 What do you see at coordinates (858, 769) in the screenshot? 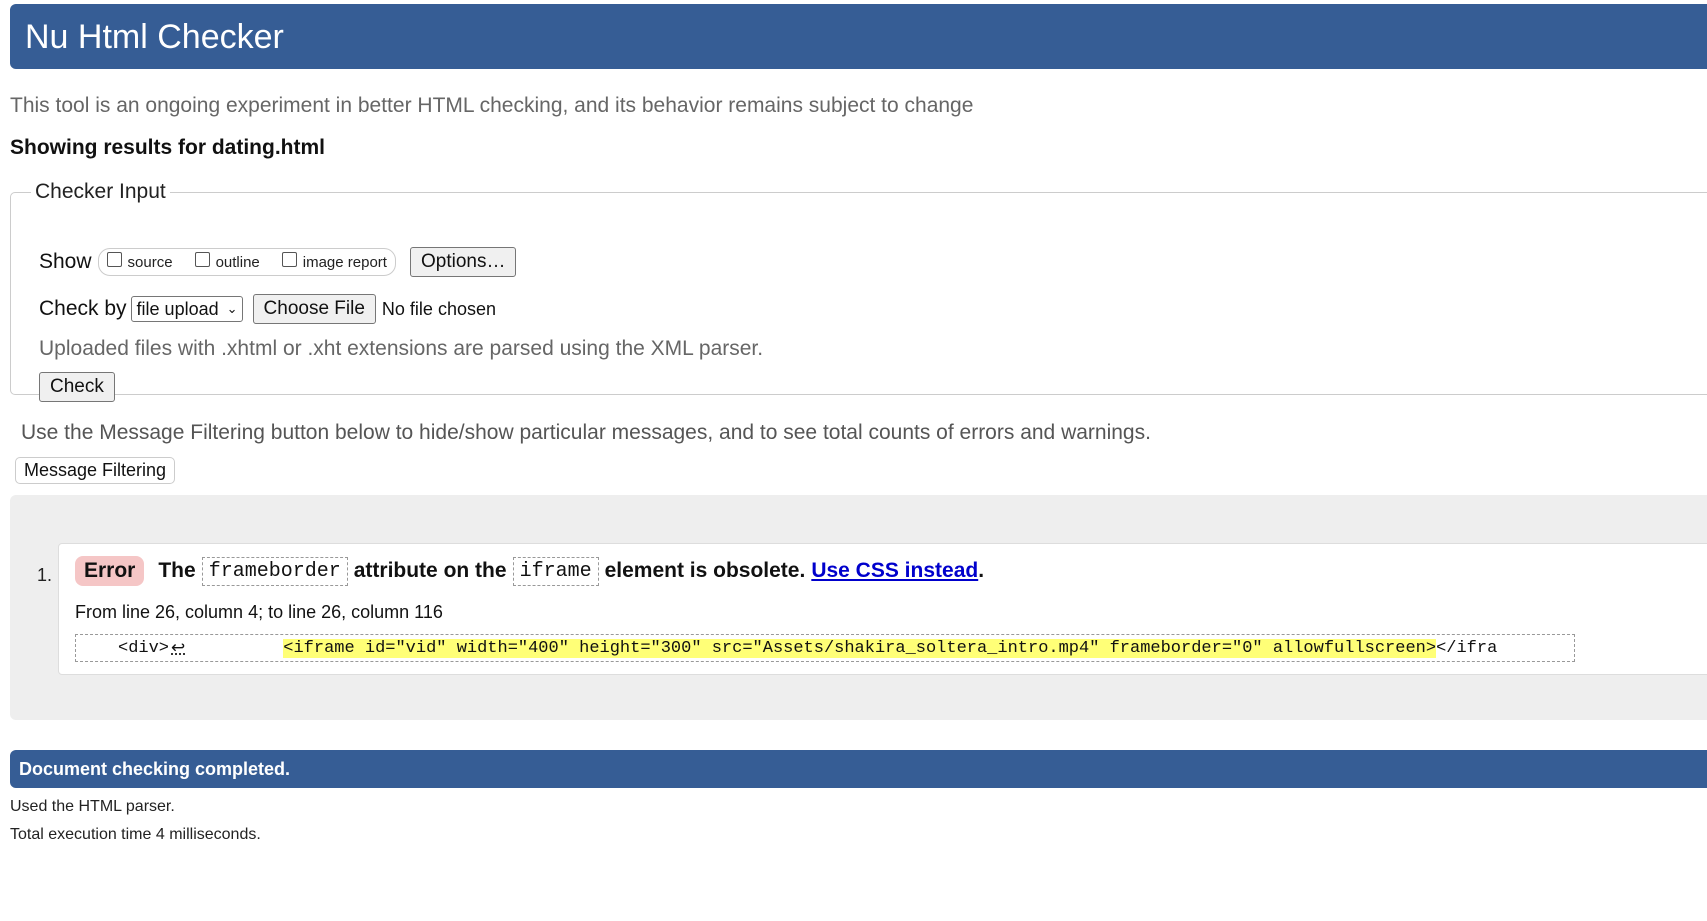
I see `completion-bar: Document checking completed.` at bounding box center [858, 769].